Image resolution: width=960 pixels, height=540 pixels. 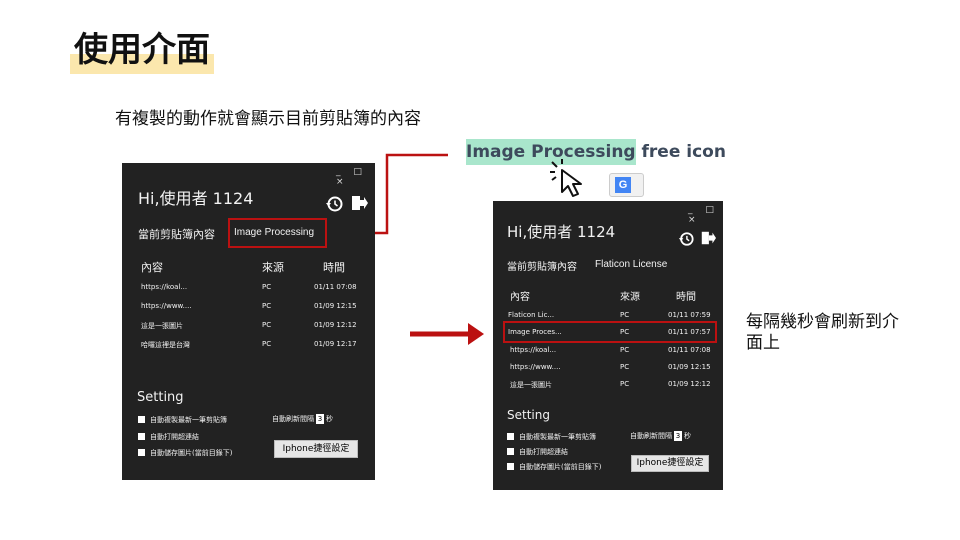 I want to click on new-row-highlight-box, so click(x=610, y=332).